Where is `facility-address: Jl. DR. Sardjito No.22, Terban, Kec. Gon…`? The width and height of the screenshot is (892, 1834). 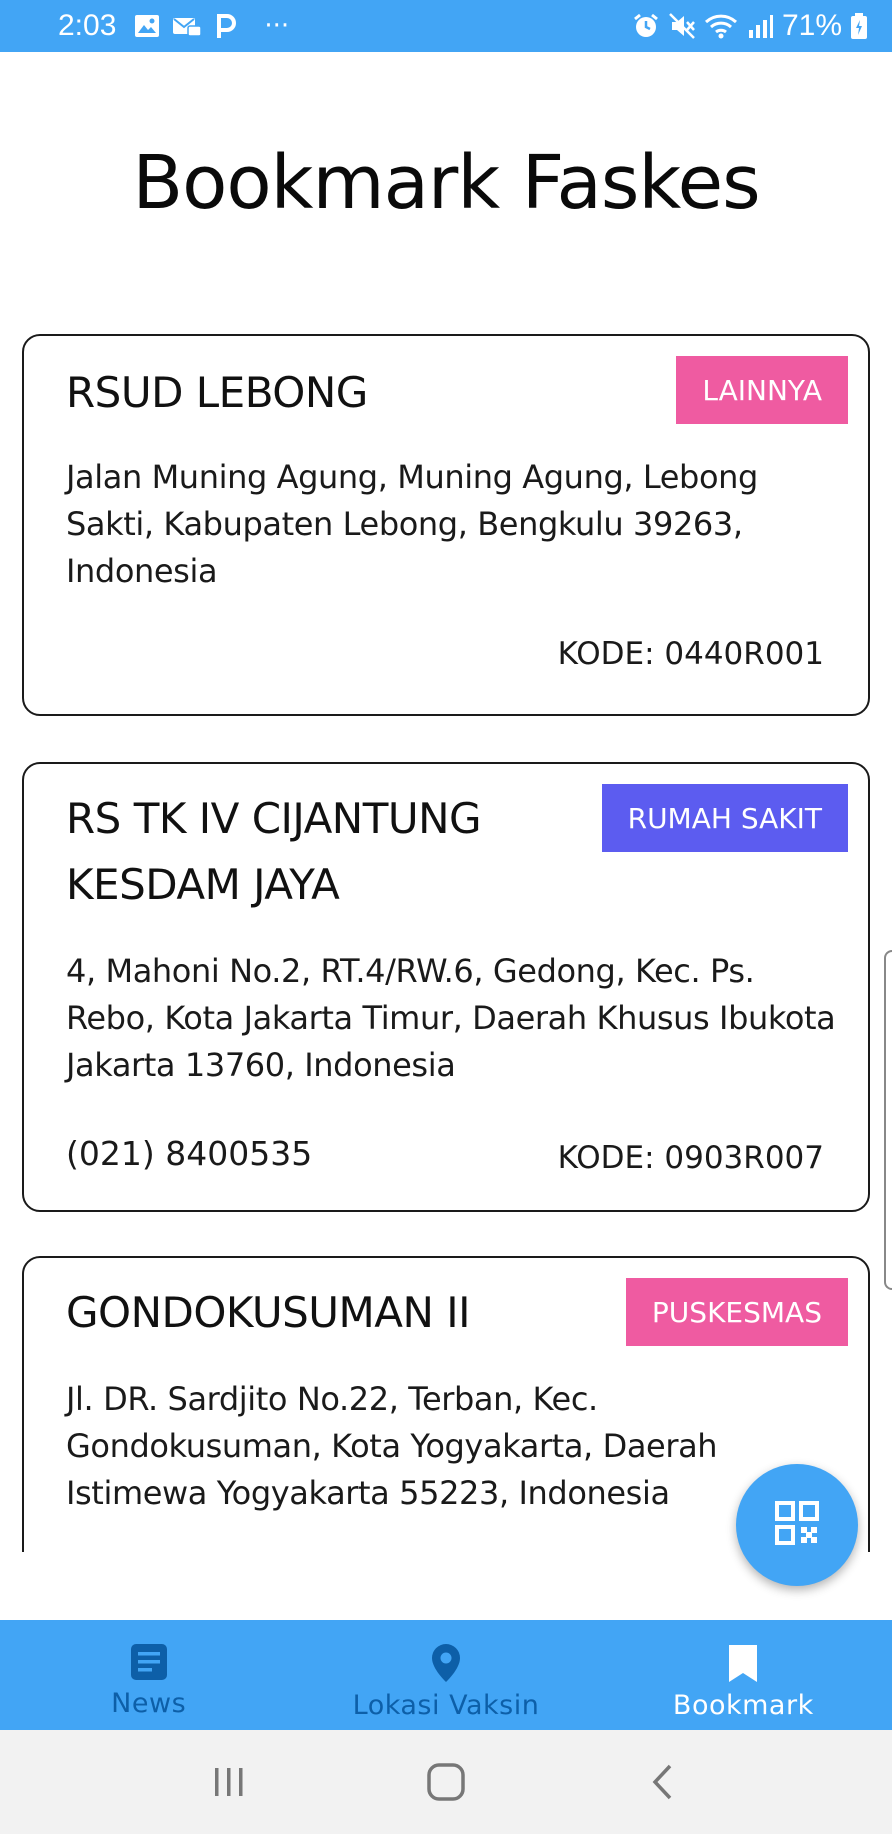
facility-address: Jl. DR. Sardjito No.22, Terban, Kec. Gon… is located at coordinates (392, 1446).